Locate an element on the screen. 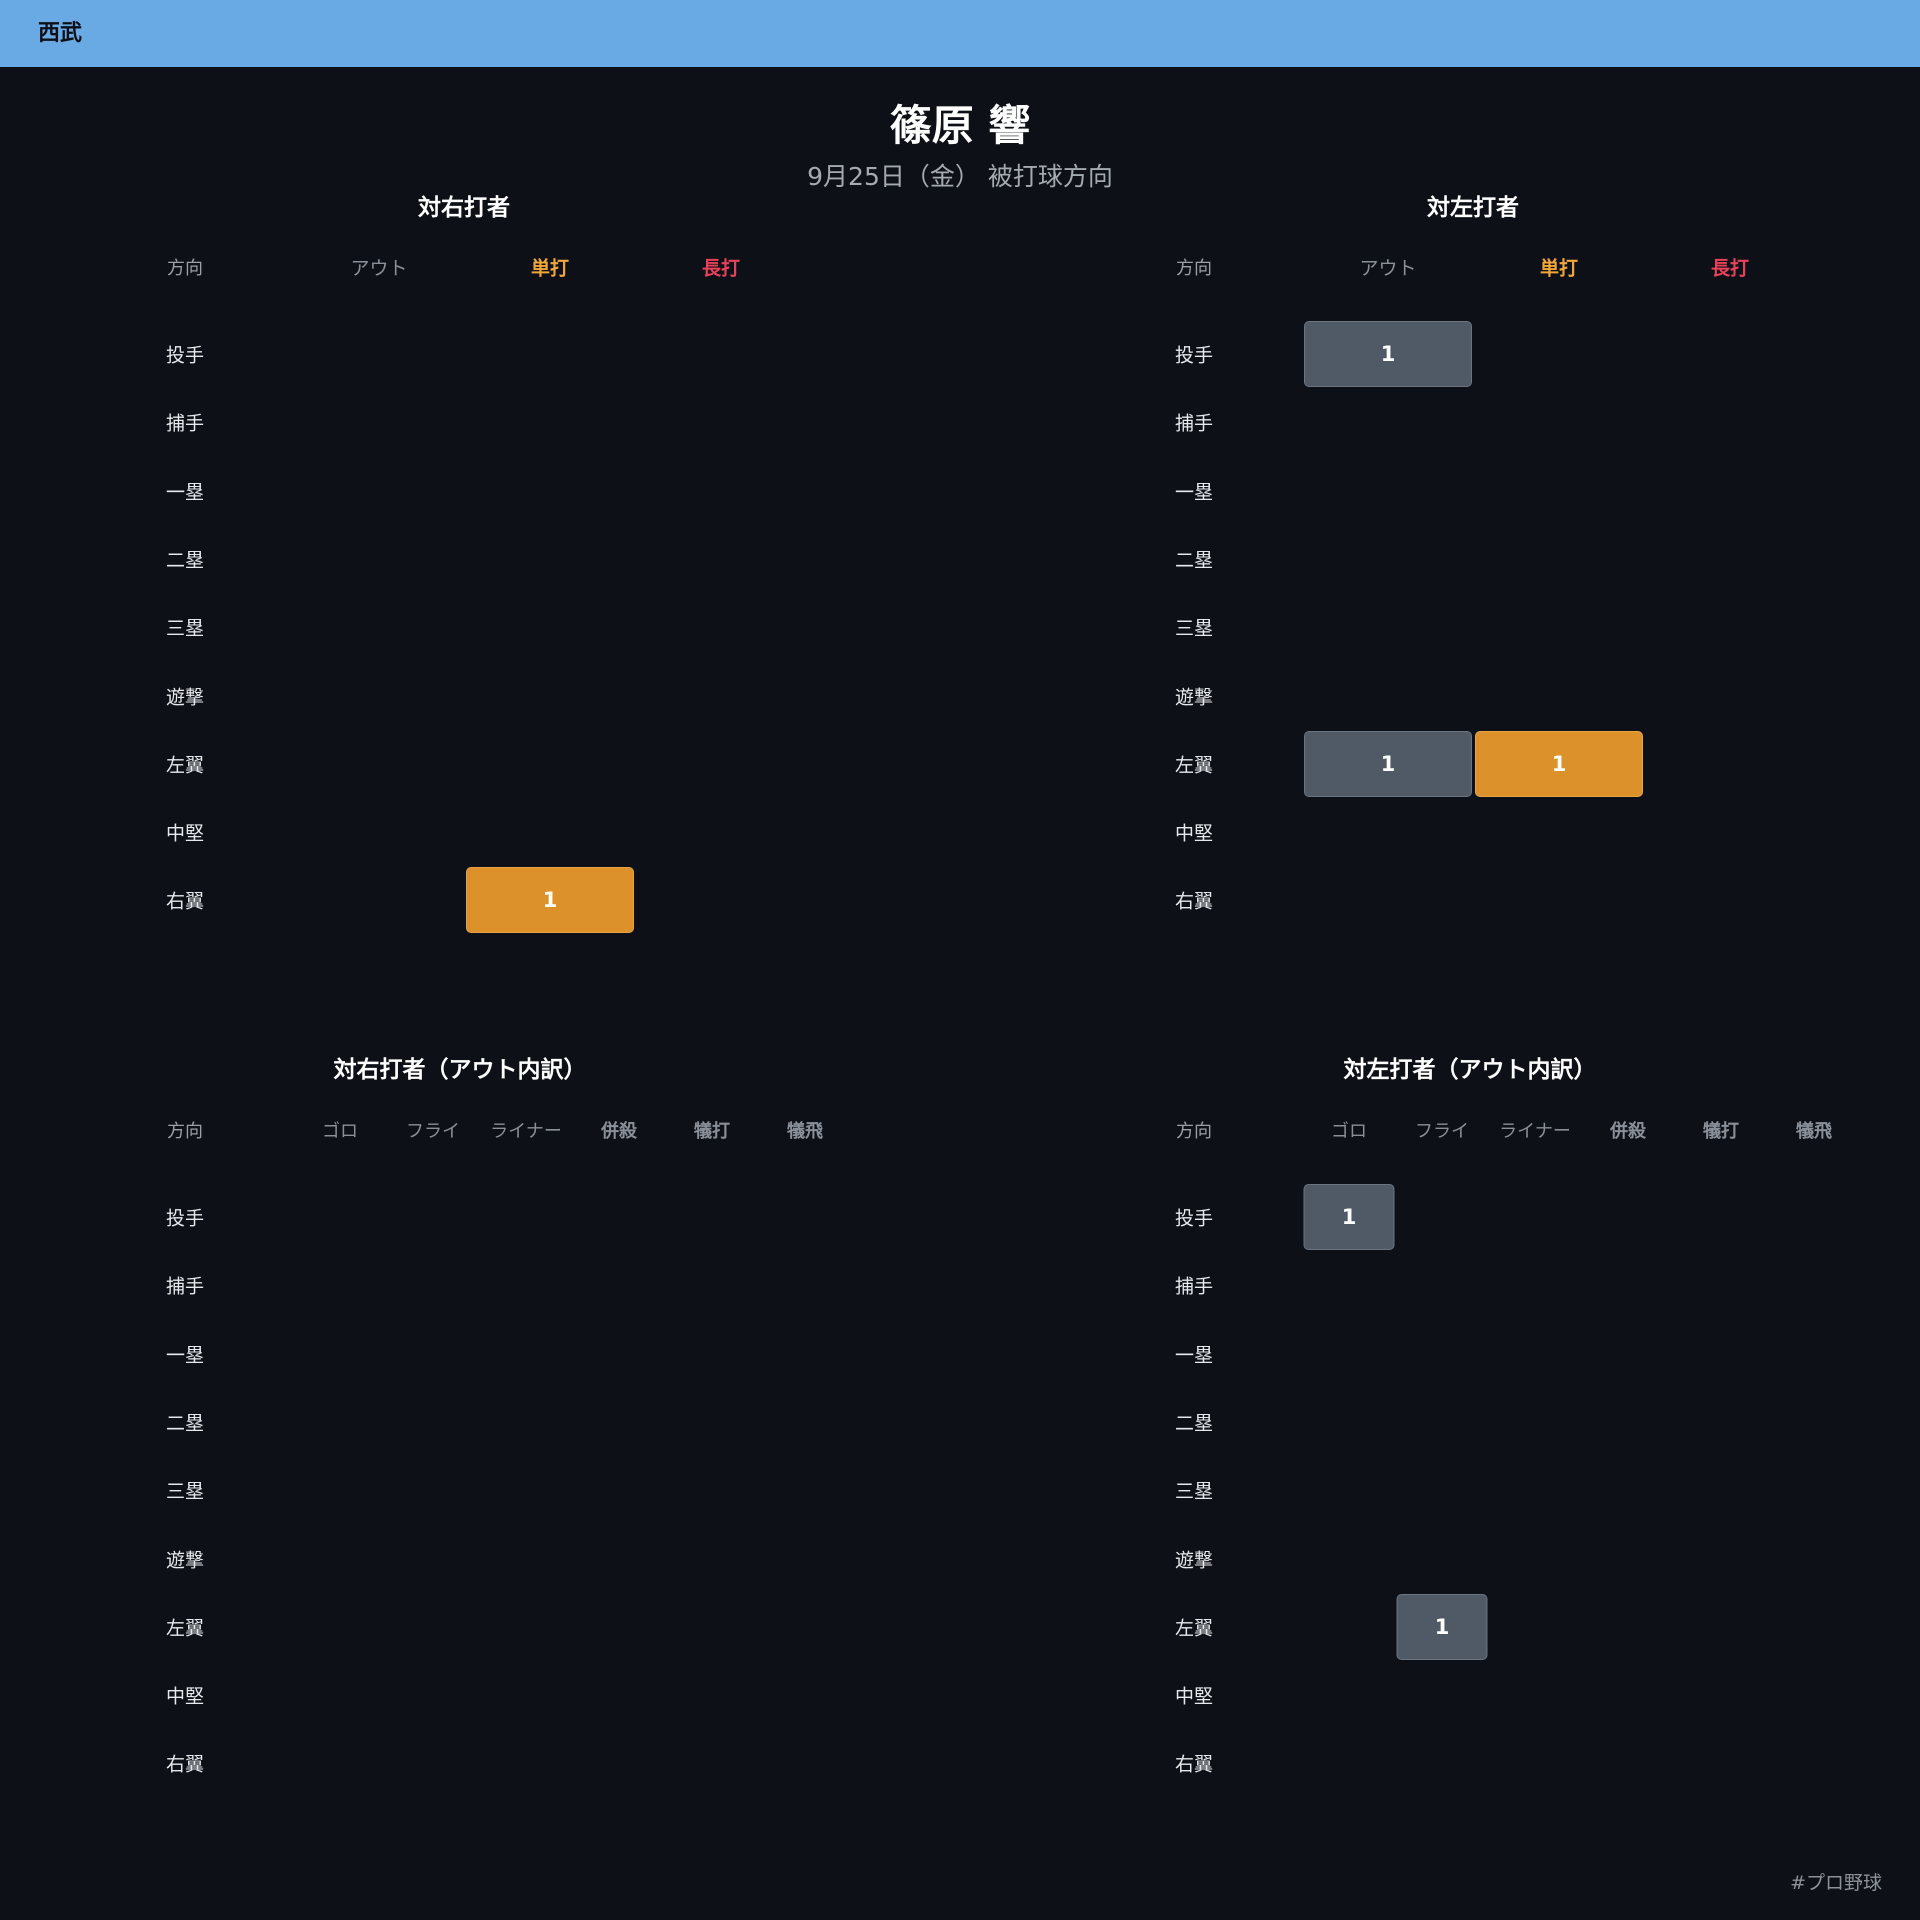 Image resolution: width=1920 pixels, height=1920 pixels. panel-title: 対左打者 is located at coordinates (1473, 208).